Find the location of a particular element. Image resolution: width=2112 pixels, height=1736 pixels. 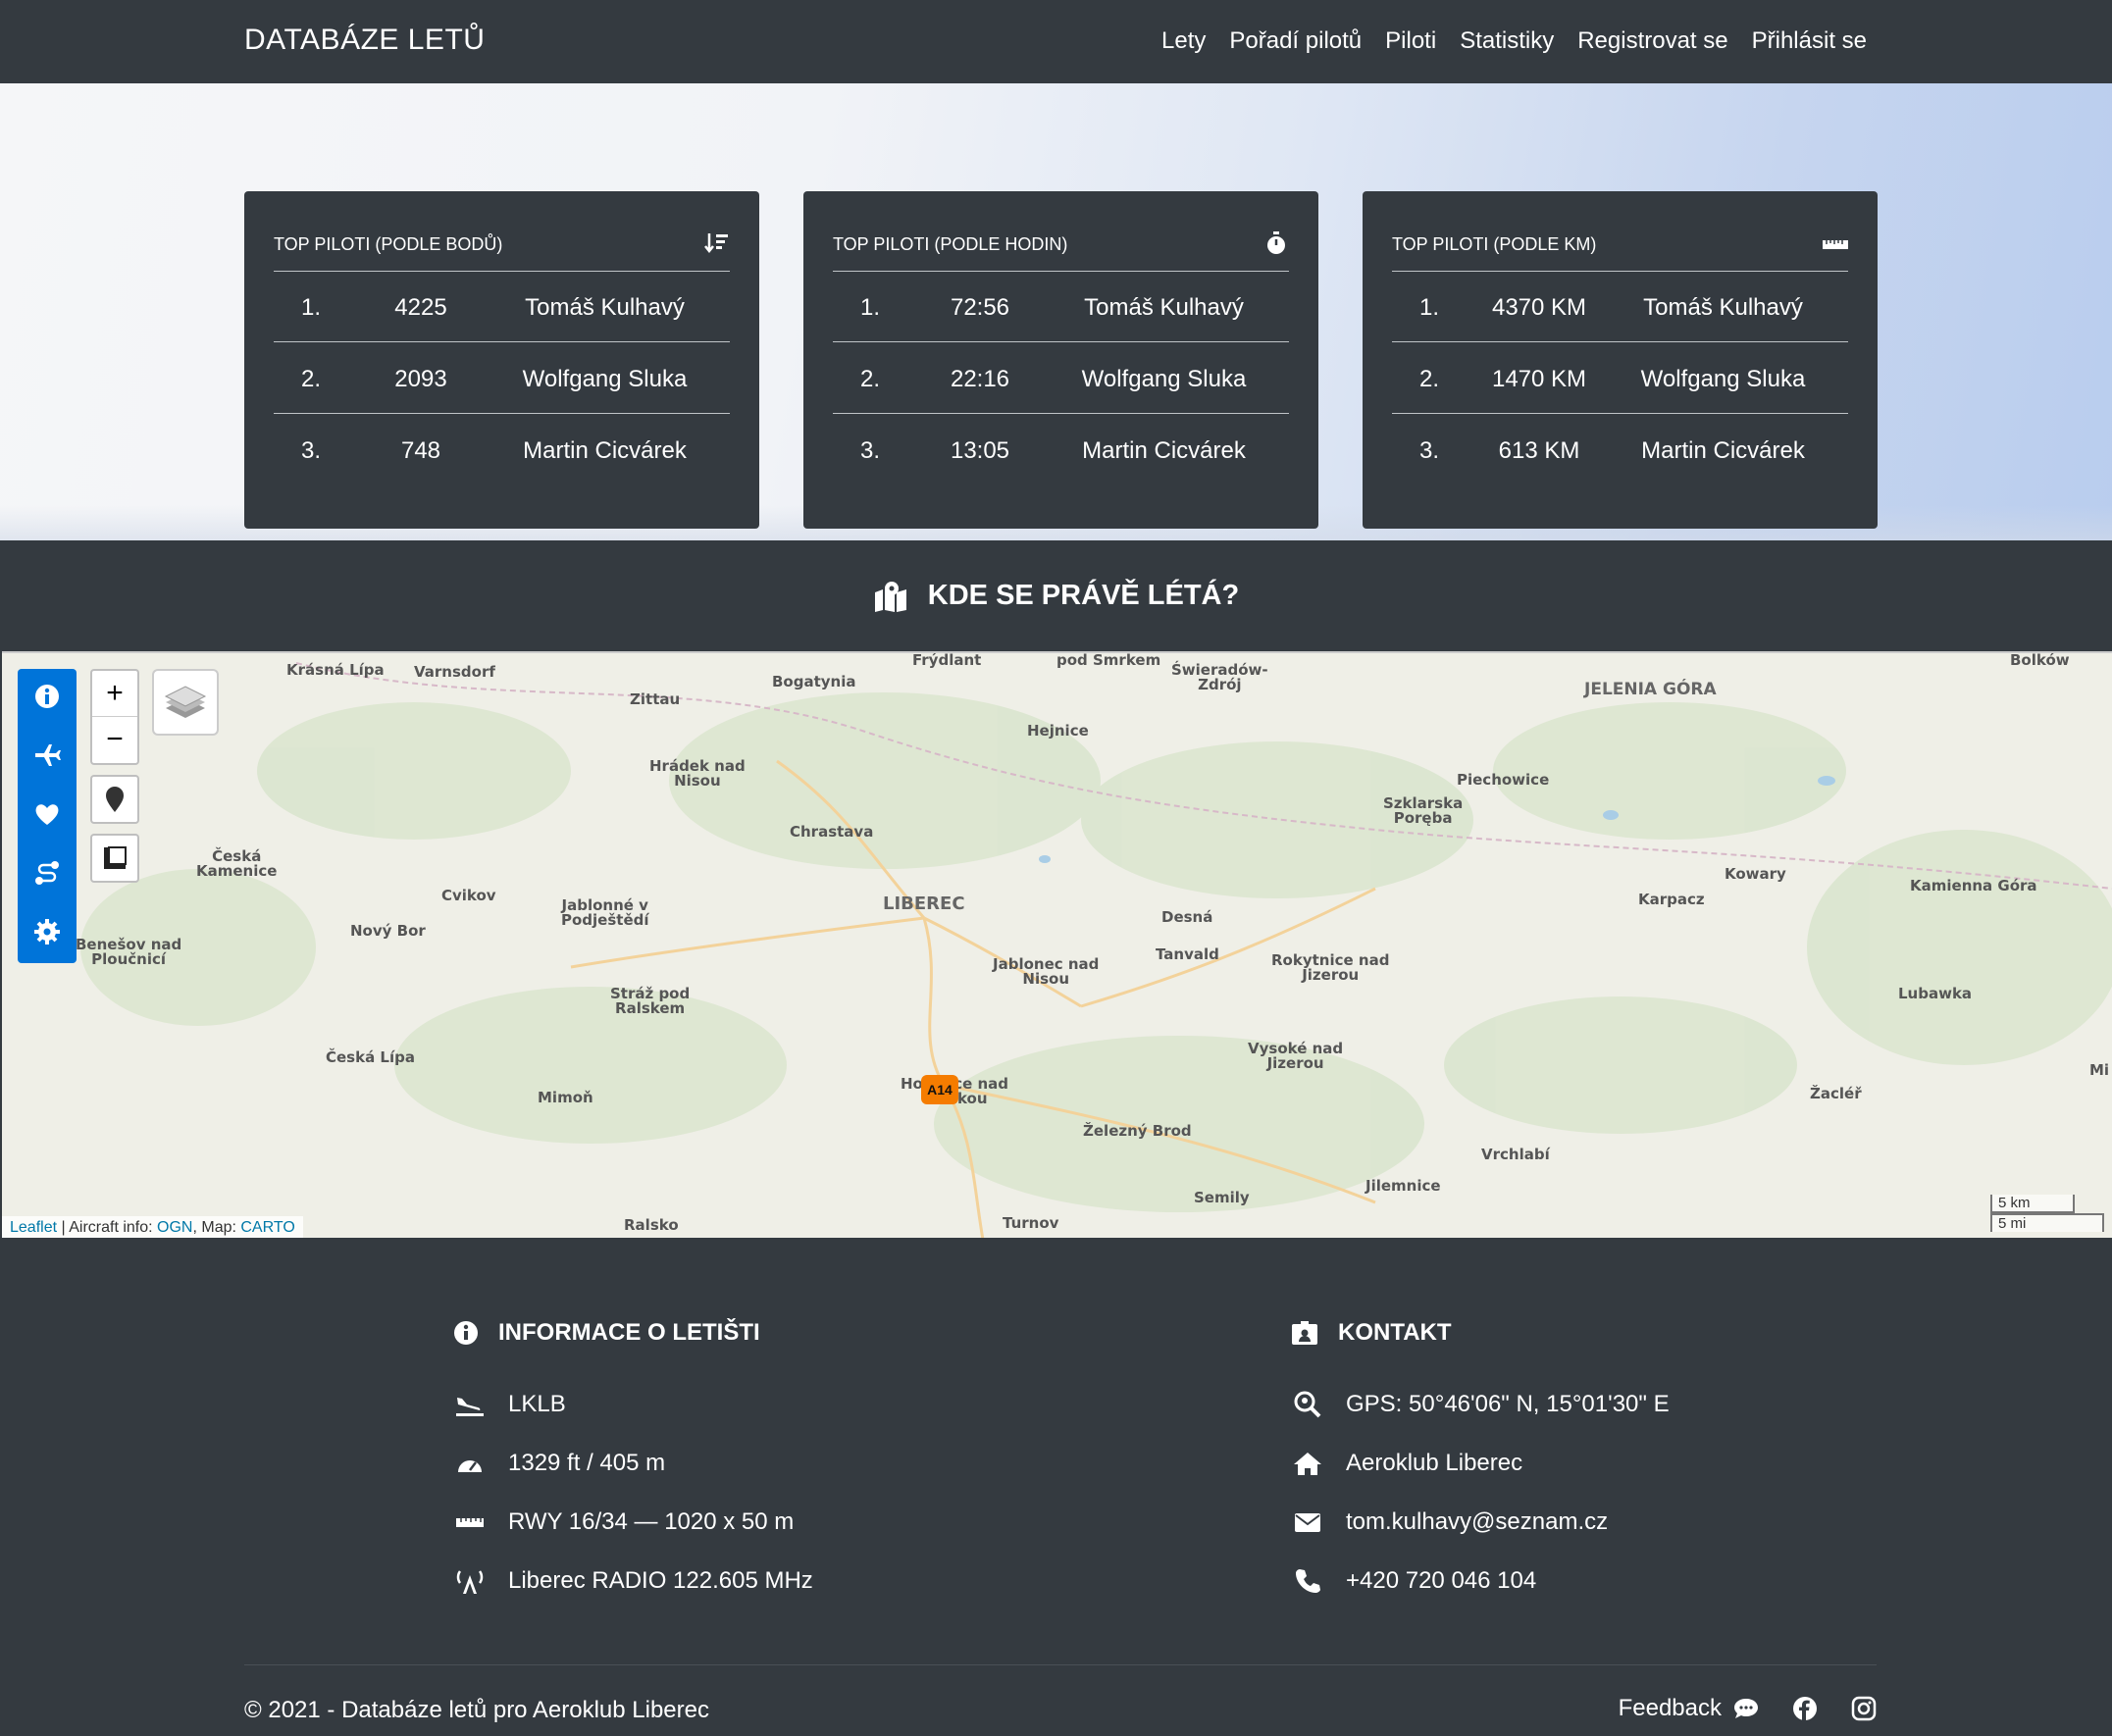

map-place-label: Jilemnice is located at coordinates (1403, 1186).